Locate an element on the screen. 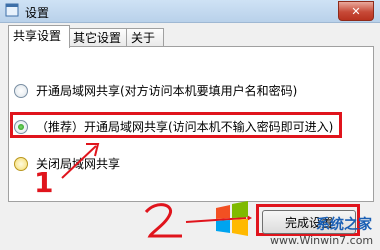 This screenshot has height=250, width=380. tab-label: 共享设置 is located at coordinates (37, 36).